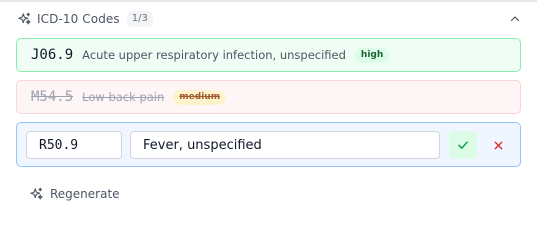 This screenshot has width=537, height=240. Describe the element at coordinates (78, 19) in the screenshot. I see `panel-title: ICD-10 Codes` at that location.